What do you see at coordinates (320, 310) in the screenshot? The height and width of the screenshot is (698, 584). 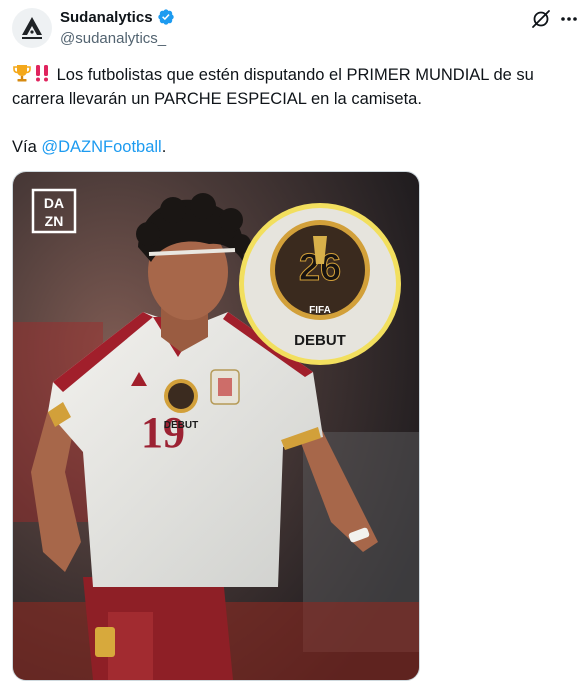 I see `patch-fifa: FIFA` at bounding box center [320, 310].